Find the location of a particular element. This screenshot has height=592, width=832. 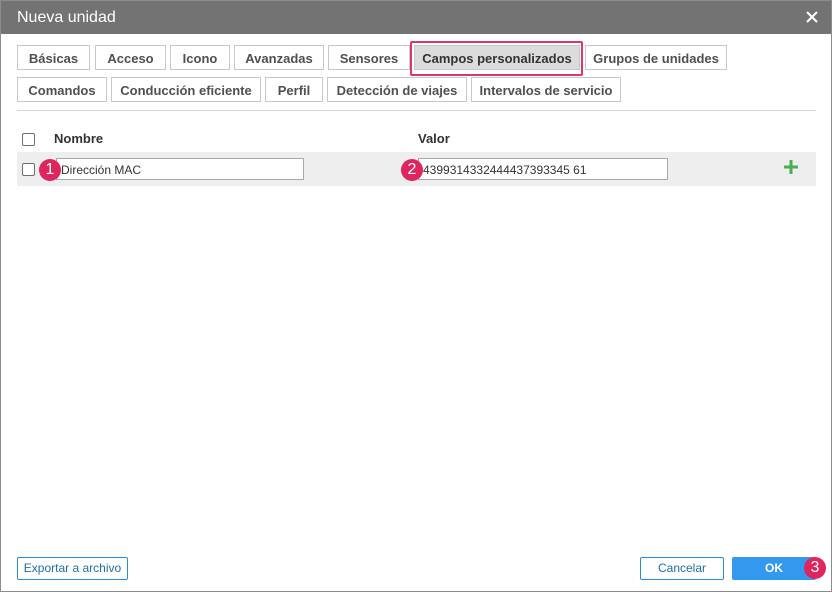

annotation-badge-1: 1 is located at coordinates (50, 170).